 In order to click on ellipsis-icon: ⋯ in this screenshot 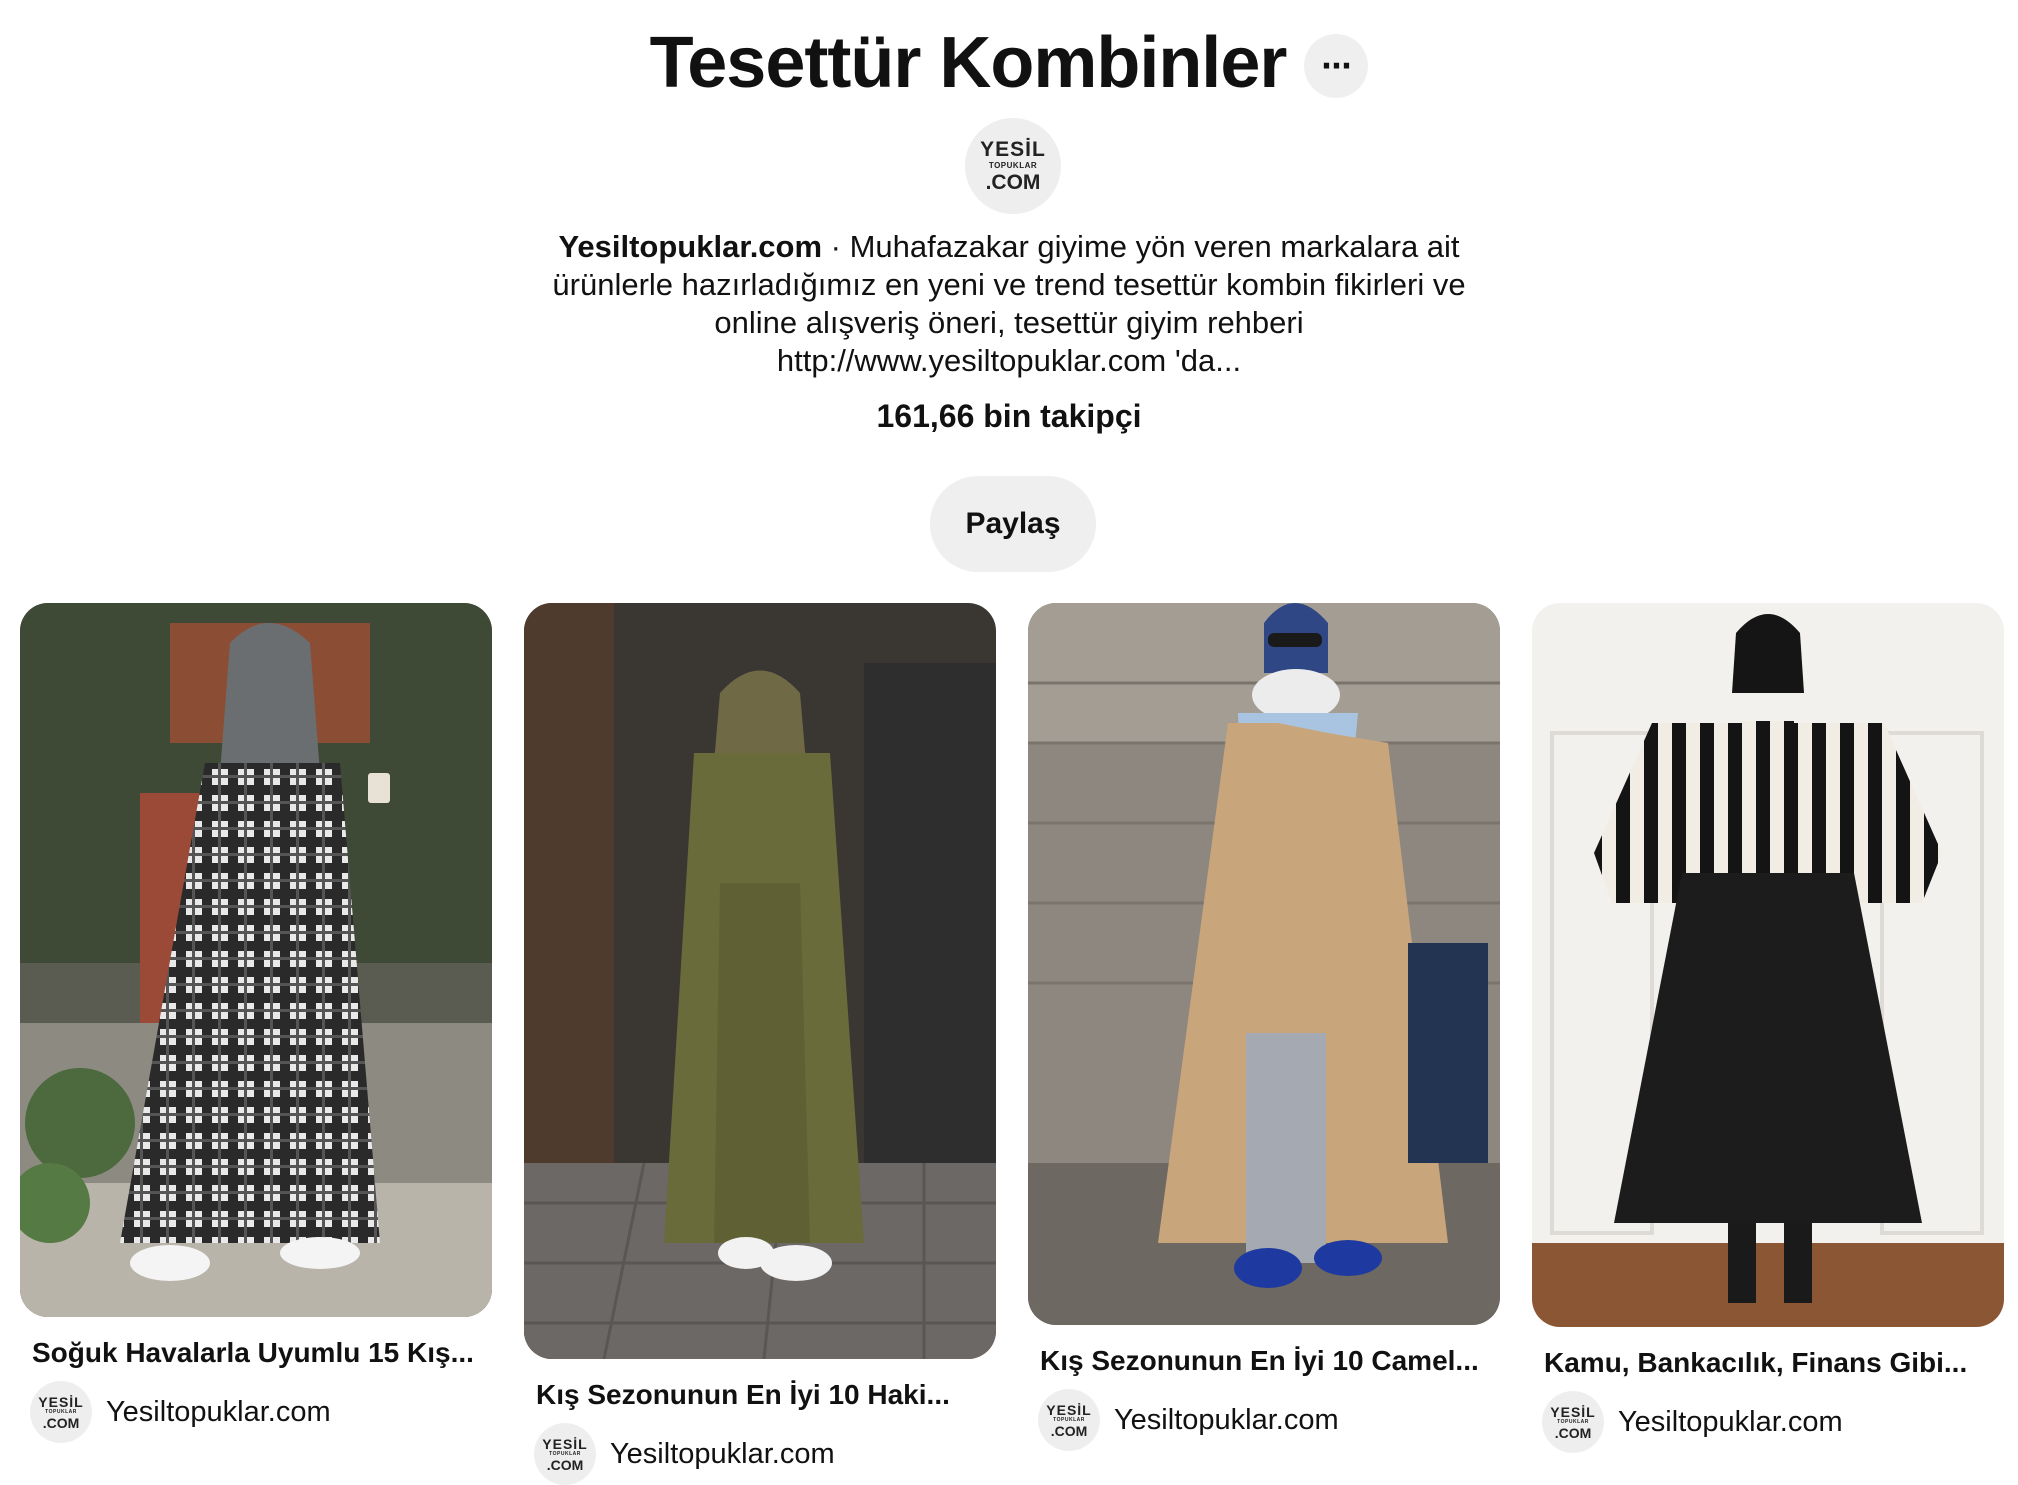, I will do `click(1336, 66)`.